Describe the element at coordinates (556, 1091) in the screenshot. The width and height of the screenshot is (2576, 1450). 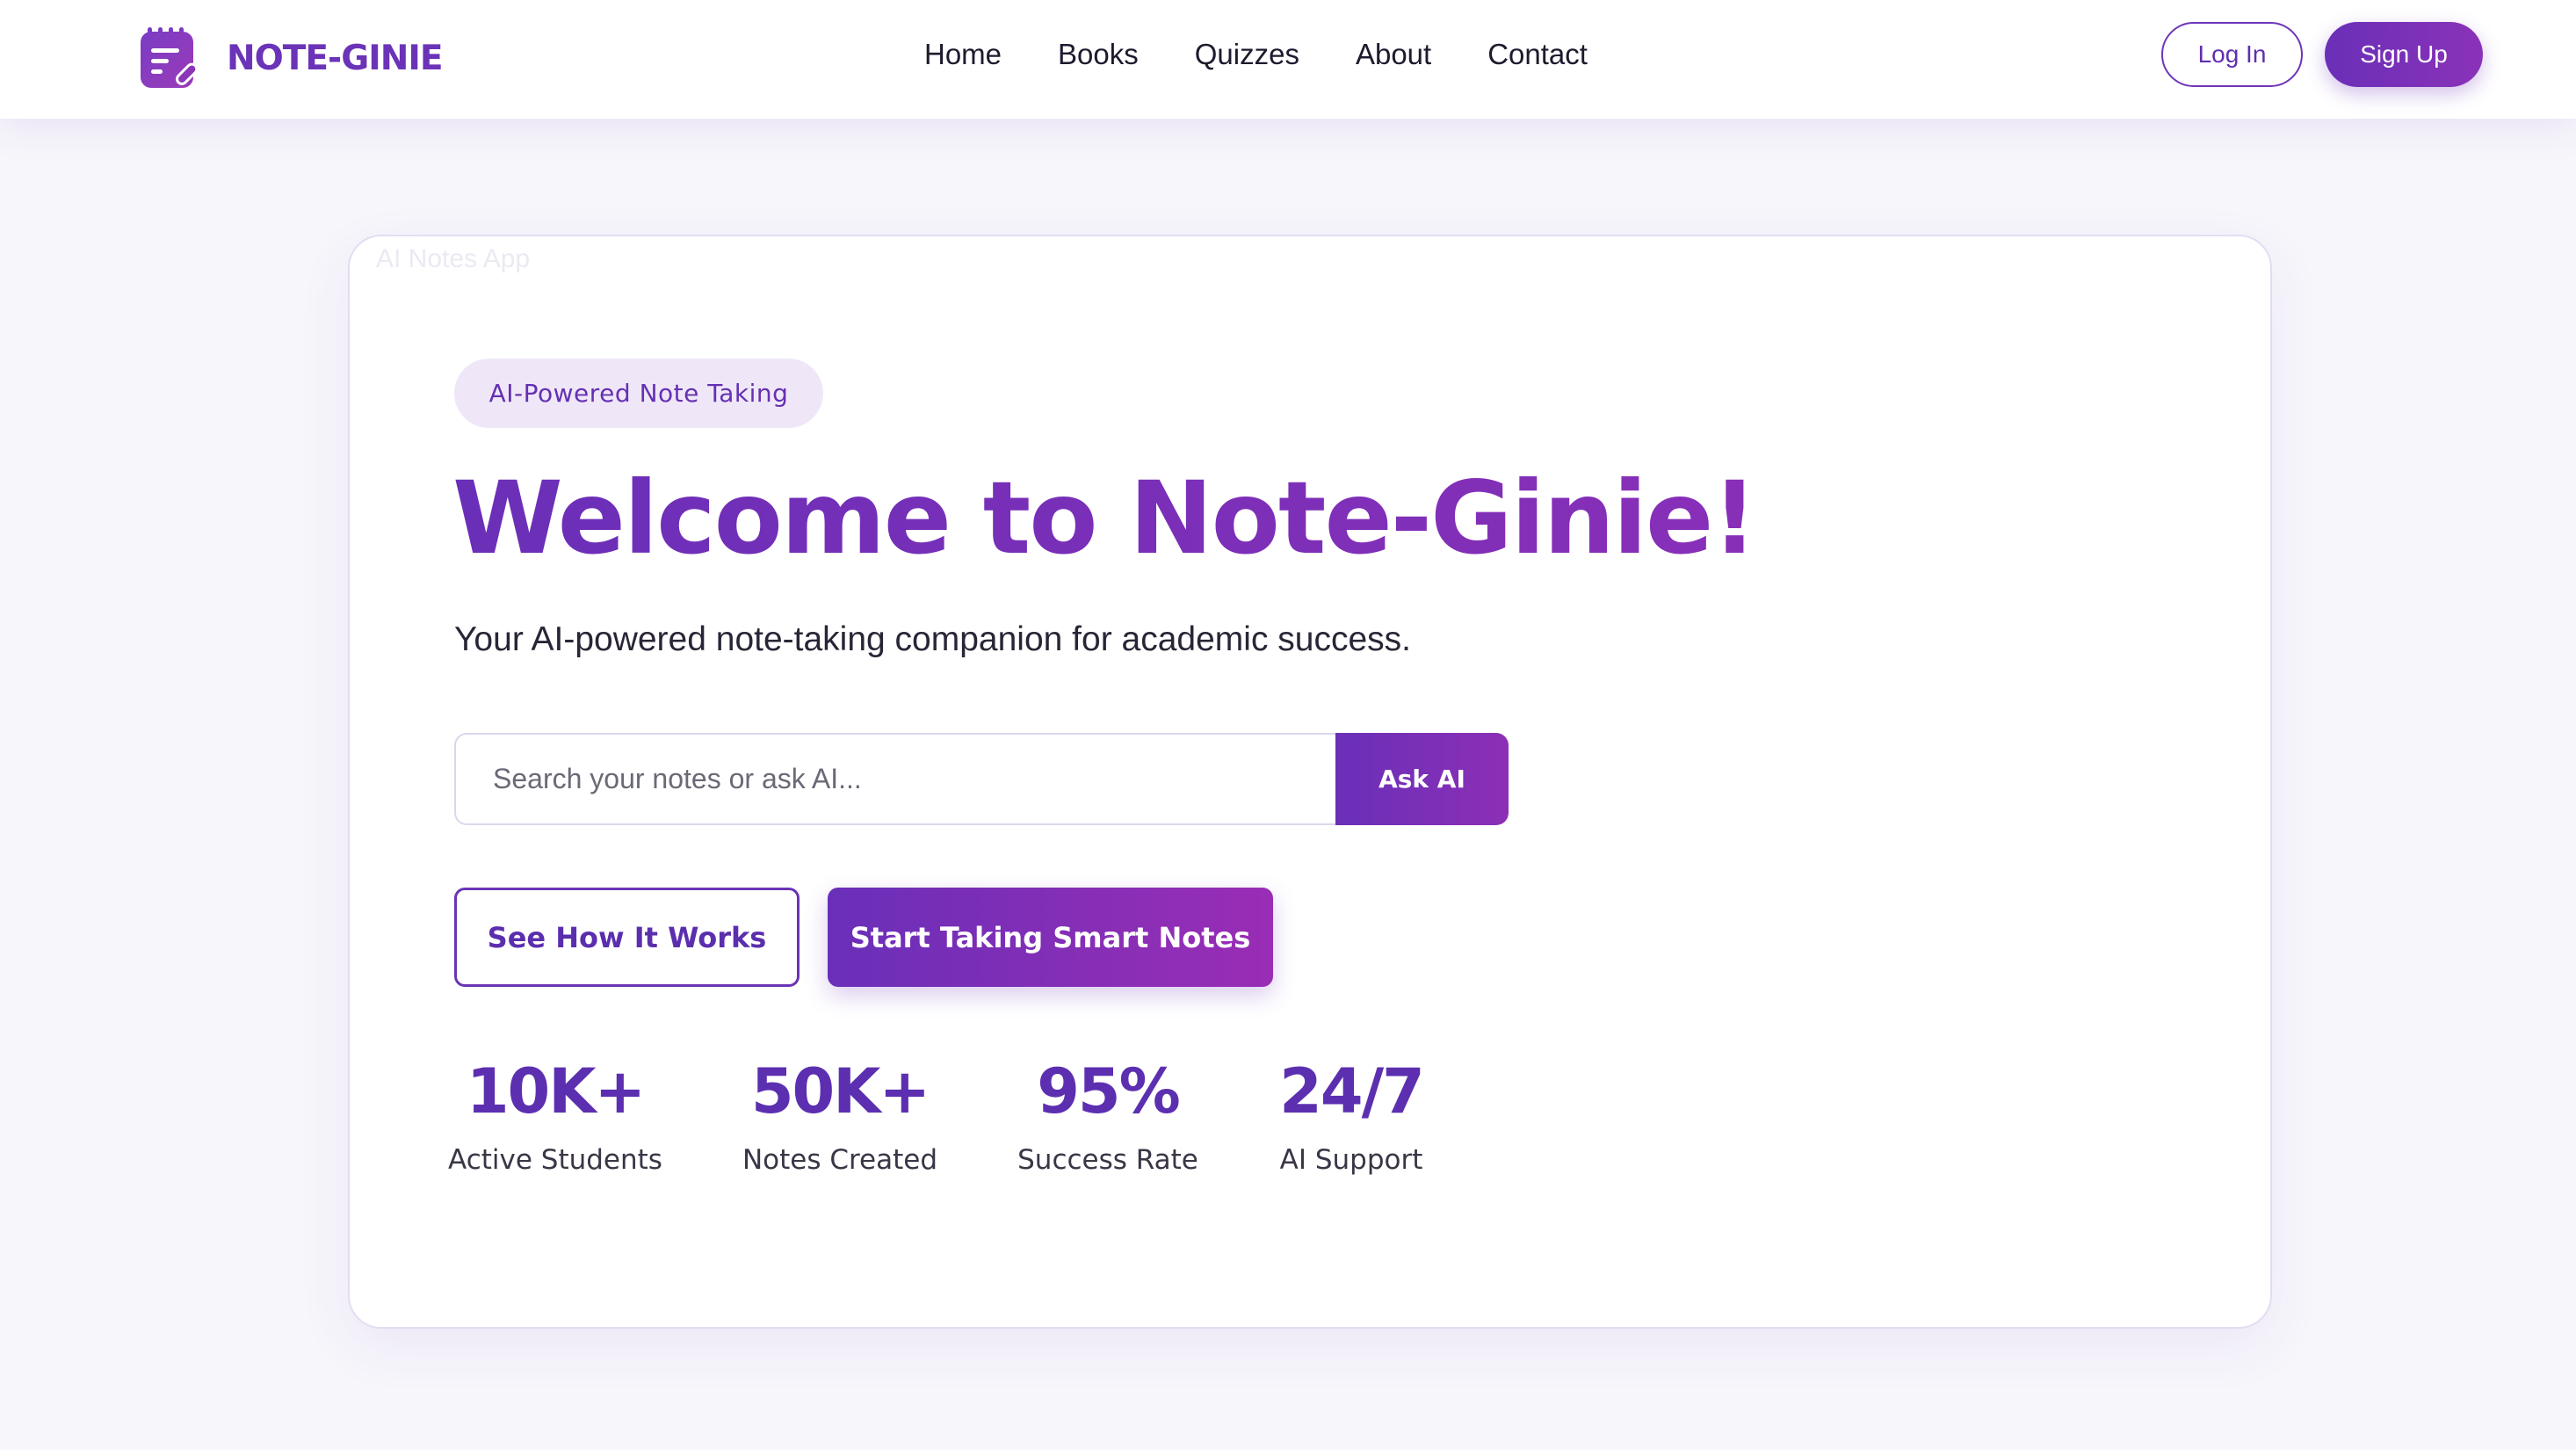
I see `stat-value: 10K+` at that location.